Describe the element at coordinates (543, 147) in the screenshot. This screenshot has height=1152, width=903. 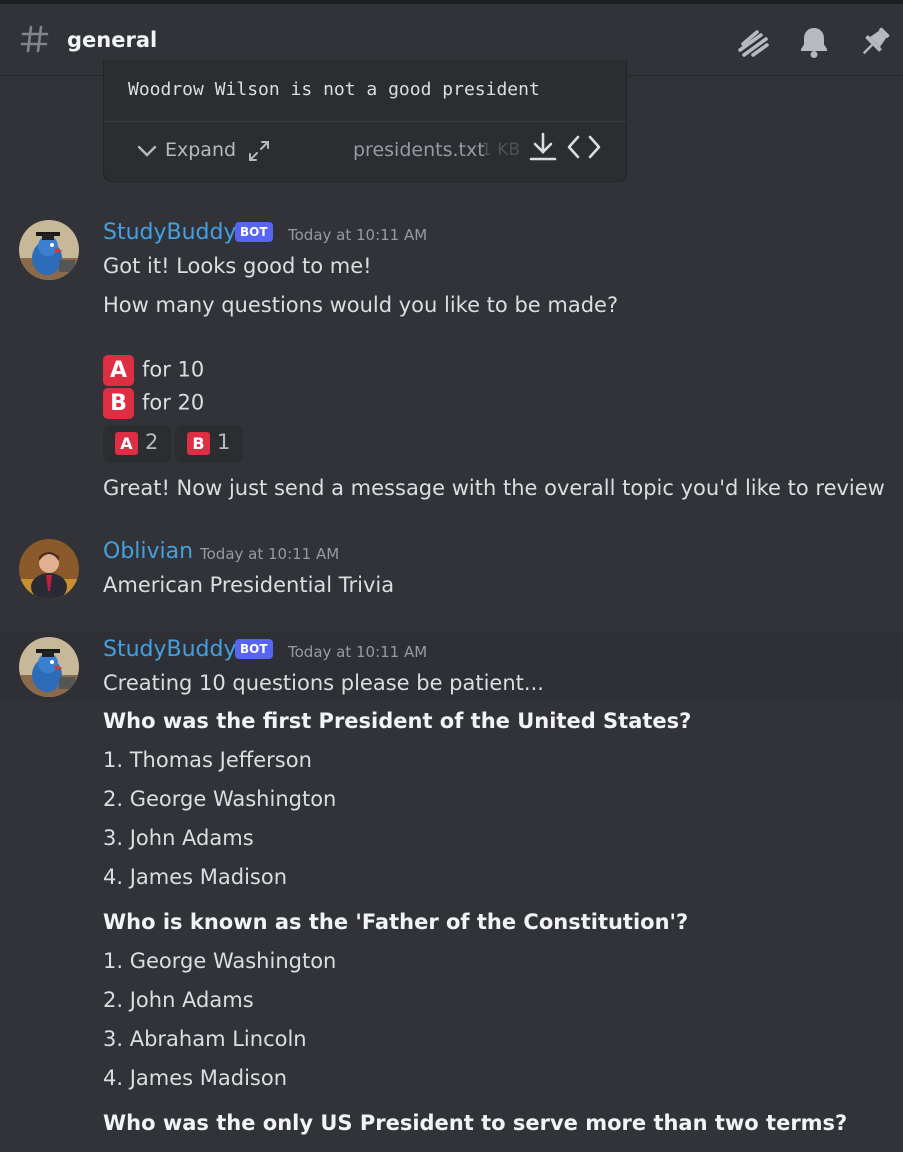
I see `download-icon` at that location.